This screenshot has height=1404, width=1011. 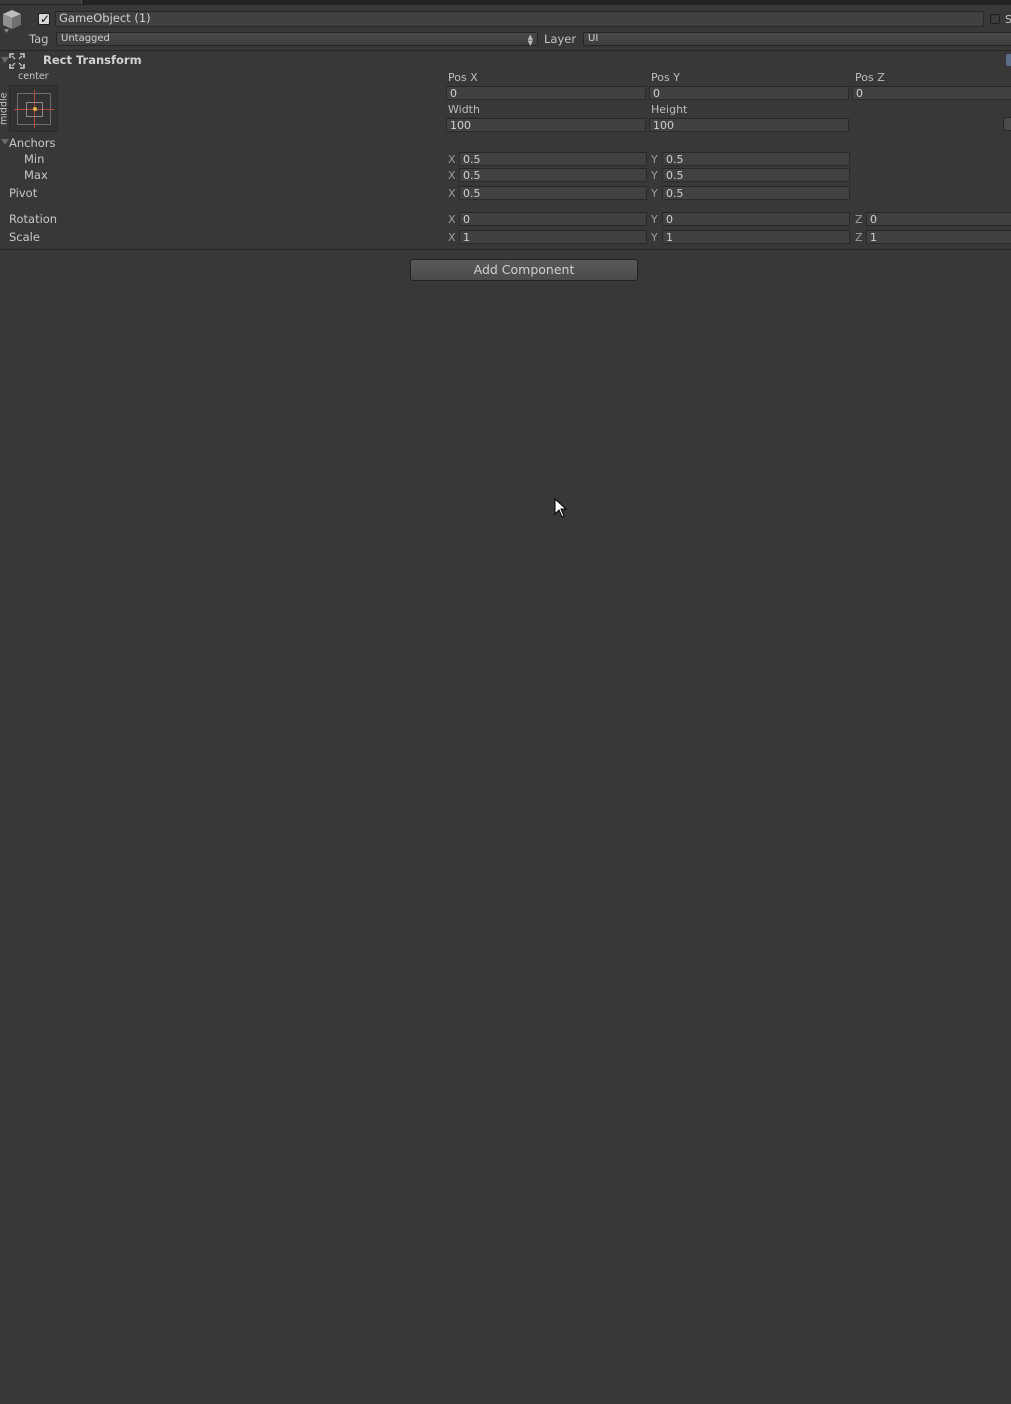 What do you see at coordinates (654, 237) in the screenshot?
I see `scale-y-axis-label: Y` at bounding box center [654, 237].